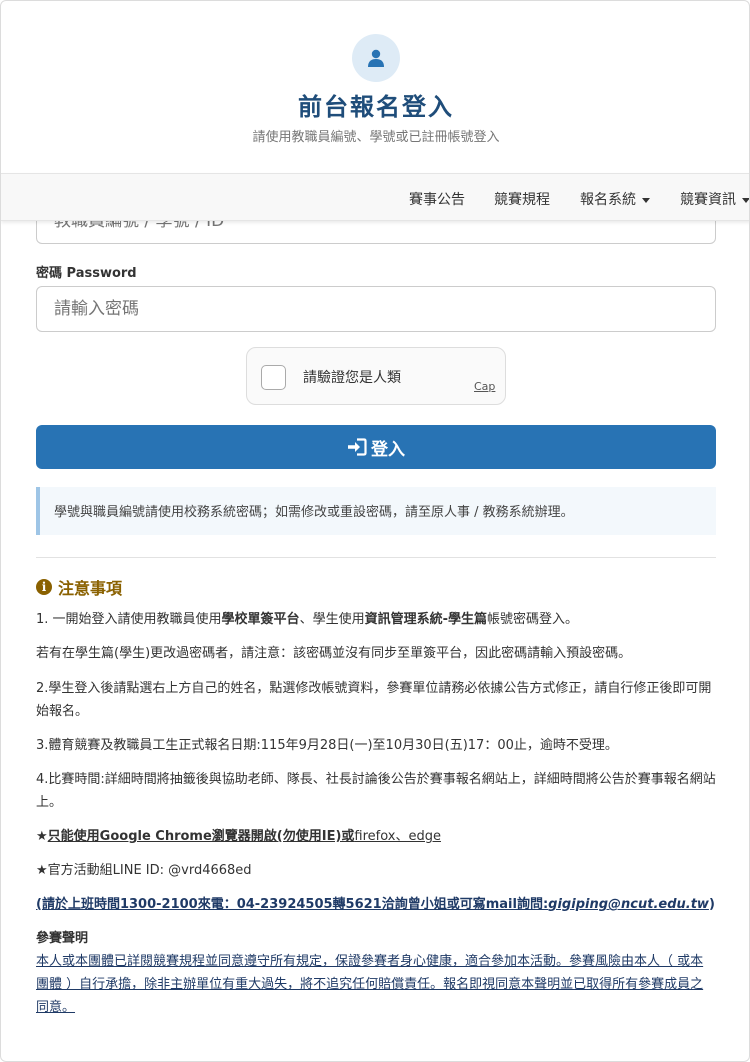  What do you see at coordinates (711, 904) in the screenshot?
I see `contact-close: )` at bounding box center [711, 904].